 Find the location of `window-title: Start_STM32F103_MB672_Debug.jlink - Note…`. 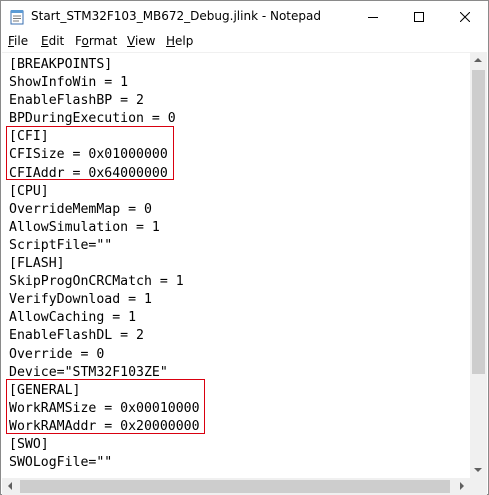

window-title: Start_STM32F103_MB672_Debug.jlink - Note… is located at coordinates (176, 16).